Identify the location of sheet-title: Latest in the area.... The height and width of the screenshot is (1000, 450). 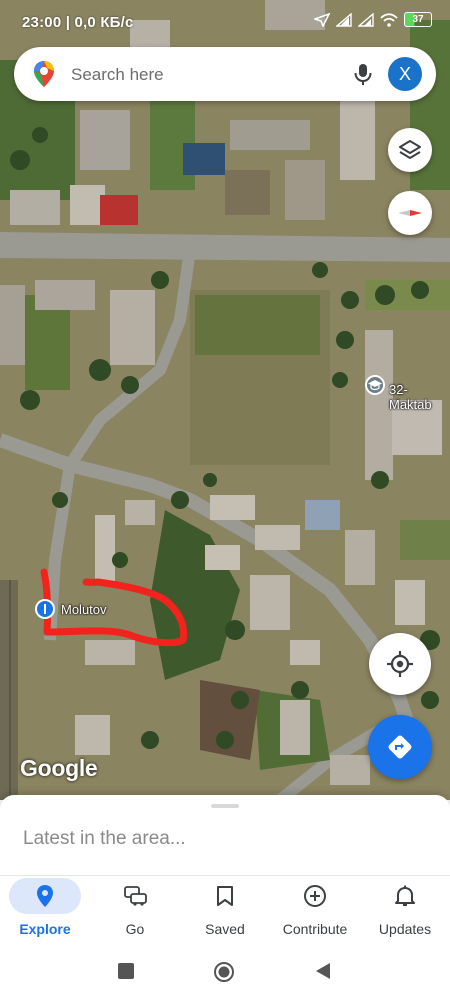
(104, 838).